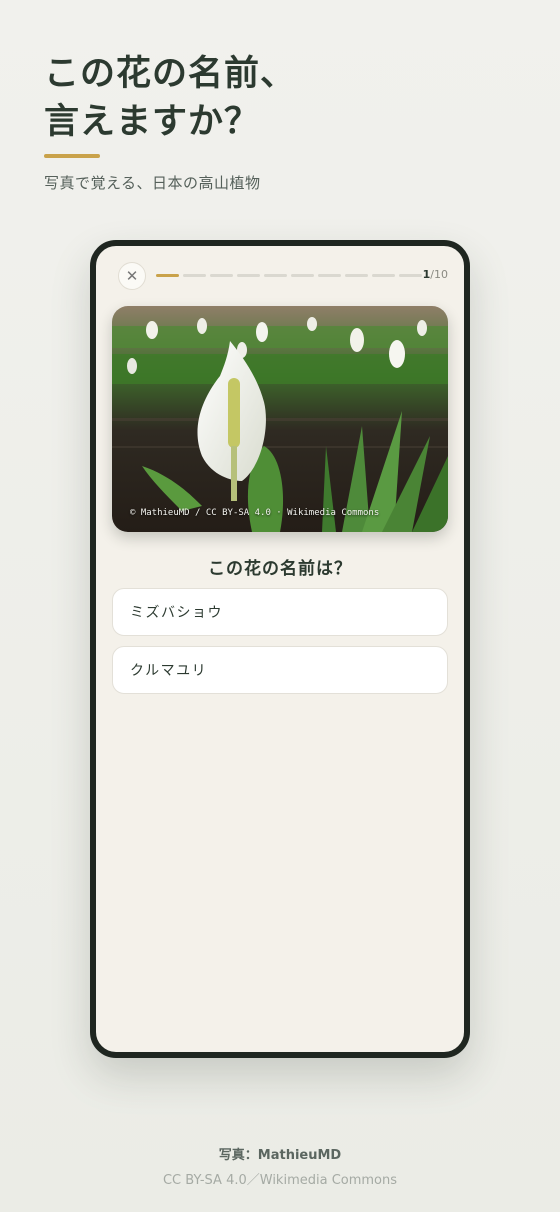 This screenshot has width=560, height=1212. Describe the element at coordinates (280, 1180) in the screenshot. I see `footer-license: CC BY-SA 4.0／Wikimedia Commons` at that location.